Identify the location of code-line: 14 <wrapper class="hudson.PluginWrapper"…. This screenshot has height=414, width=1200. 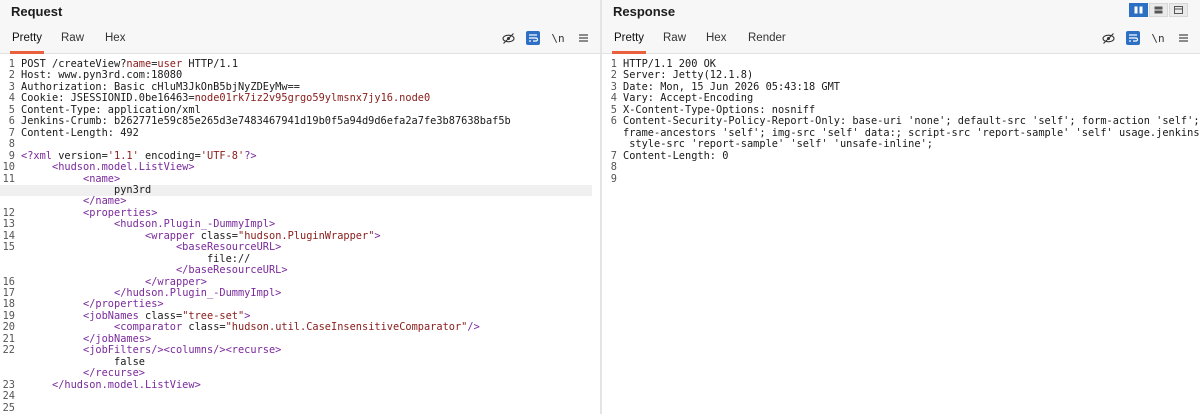
(296, 235).